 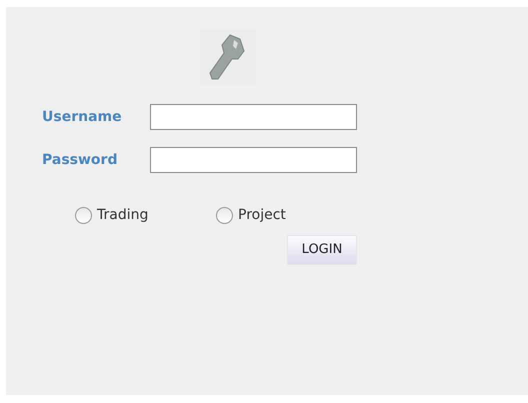 What do you see at coordinates (262, 215) in the screenshot?
I see `radio-label: Project` at bounding box center [262, 215].